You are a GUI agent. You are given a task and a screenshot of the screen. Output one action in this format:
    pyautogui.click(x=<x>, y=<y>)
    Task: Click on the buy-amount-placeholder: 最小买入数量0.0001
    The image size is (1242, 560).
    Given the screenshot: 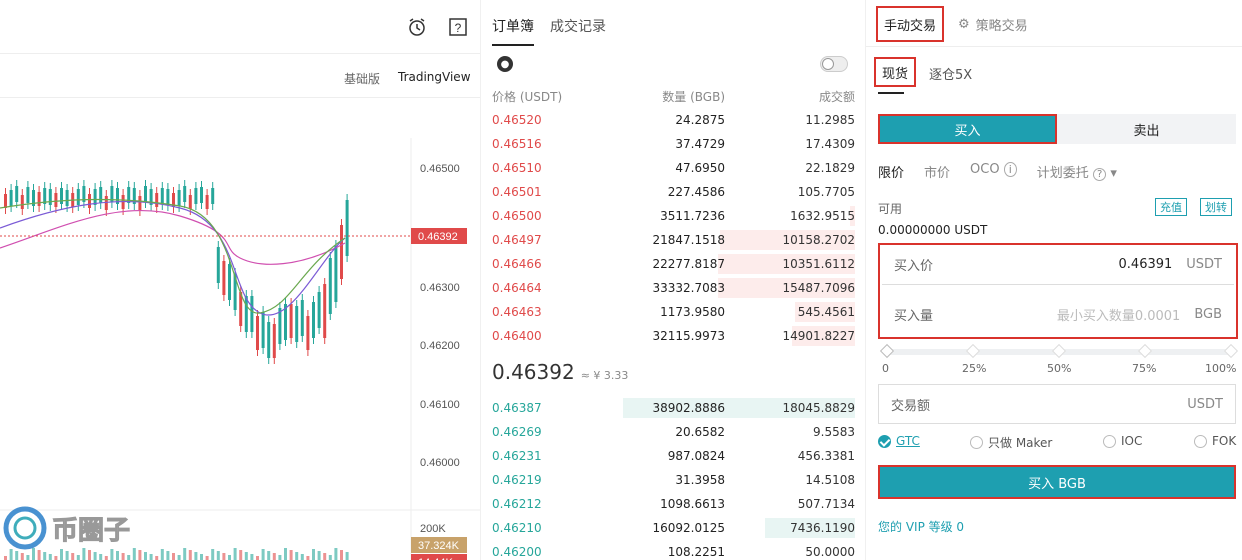 What is the action you would take?
    pyautogui.click(x=1074, y=314)
    